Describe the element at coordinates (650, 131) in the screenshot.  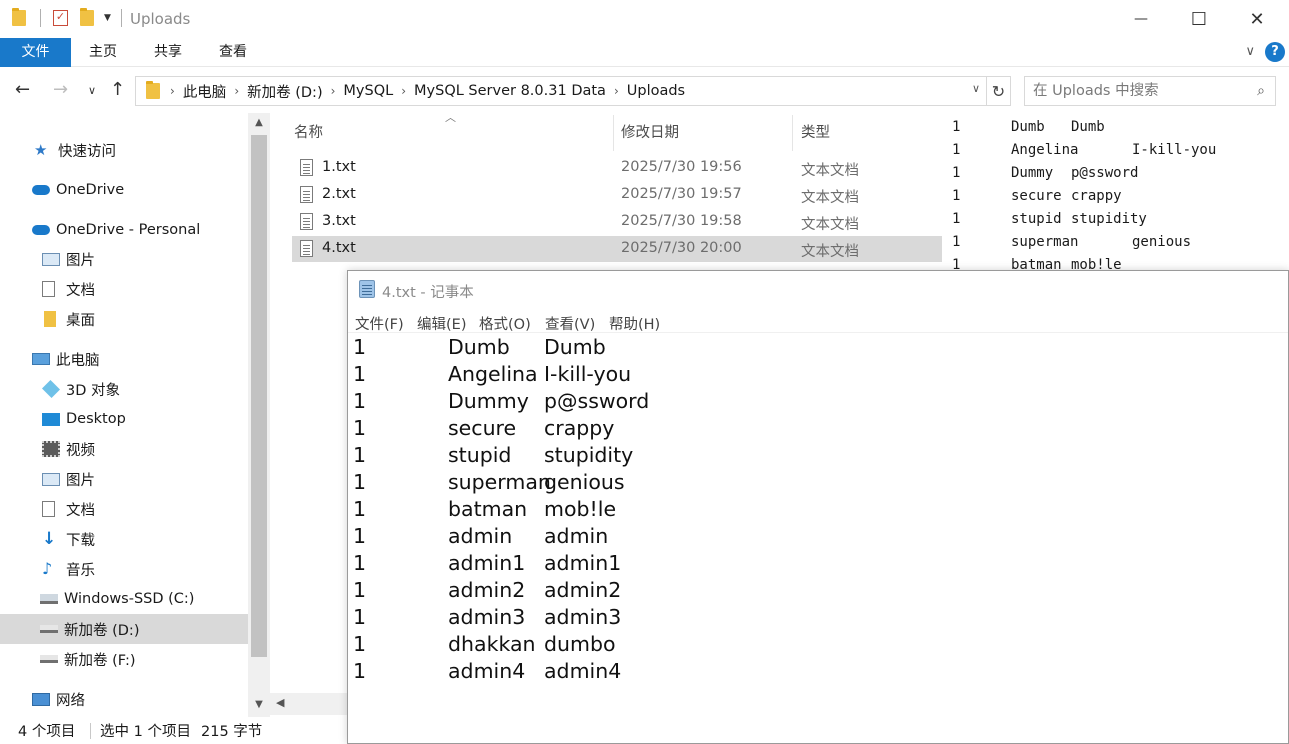
I see `column-header-date: 修改日期` at that location.